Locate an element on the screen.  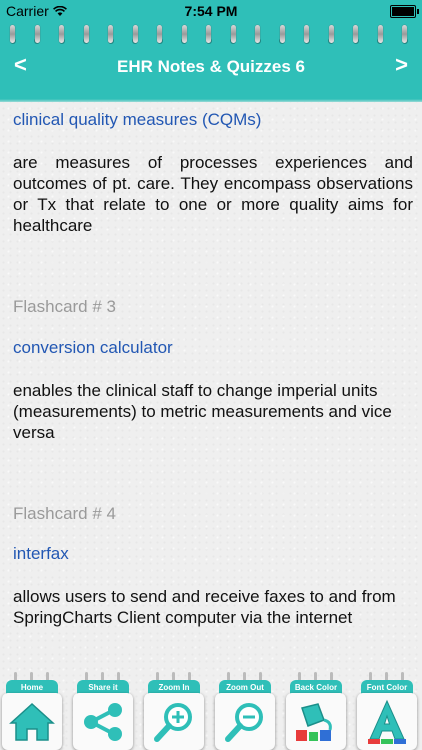
nav-divider is located at coordinates (211, 100).